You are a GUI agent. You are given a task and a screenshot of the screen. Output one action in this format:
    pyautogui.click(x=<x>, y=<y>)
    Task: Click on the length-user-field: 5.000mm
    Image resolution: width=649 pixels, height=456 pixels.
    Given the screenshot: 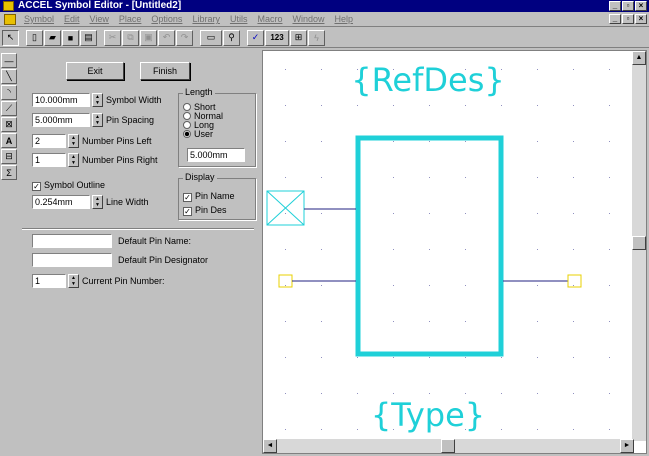 What is the action you would take?
    pyautogui.click(x=216, y=155)
    